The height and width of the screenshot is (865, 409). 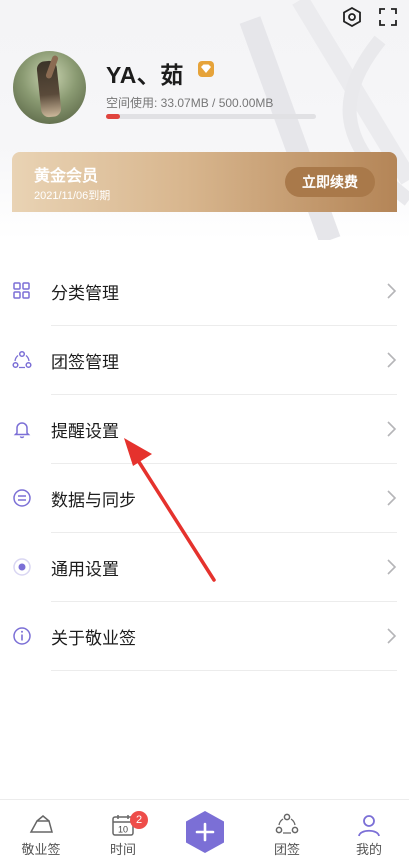 I want to click on tab-time: 10 2 时间, so click(x=123, y=832).